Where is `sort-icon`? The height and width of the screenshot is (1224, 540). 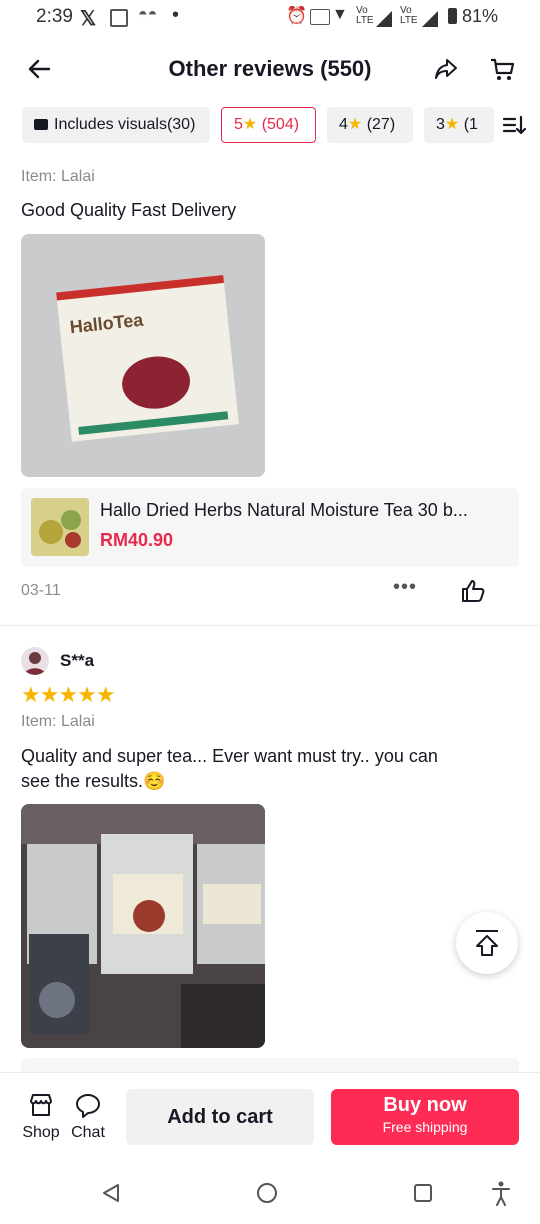 sort-icon is located at coordinates (514, 125).